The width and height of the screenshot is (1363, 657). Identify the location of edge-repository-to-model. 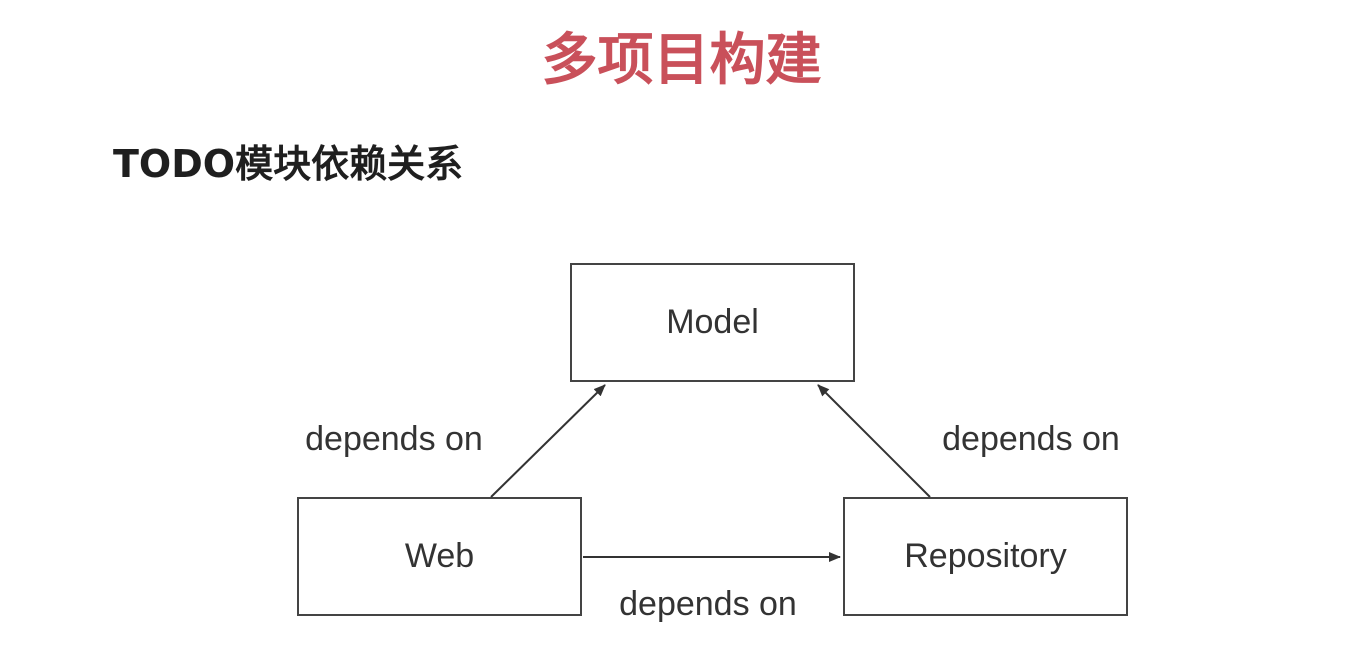
(874, 441).